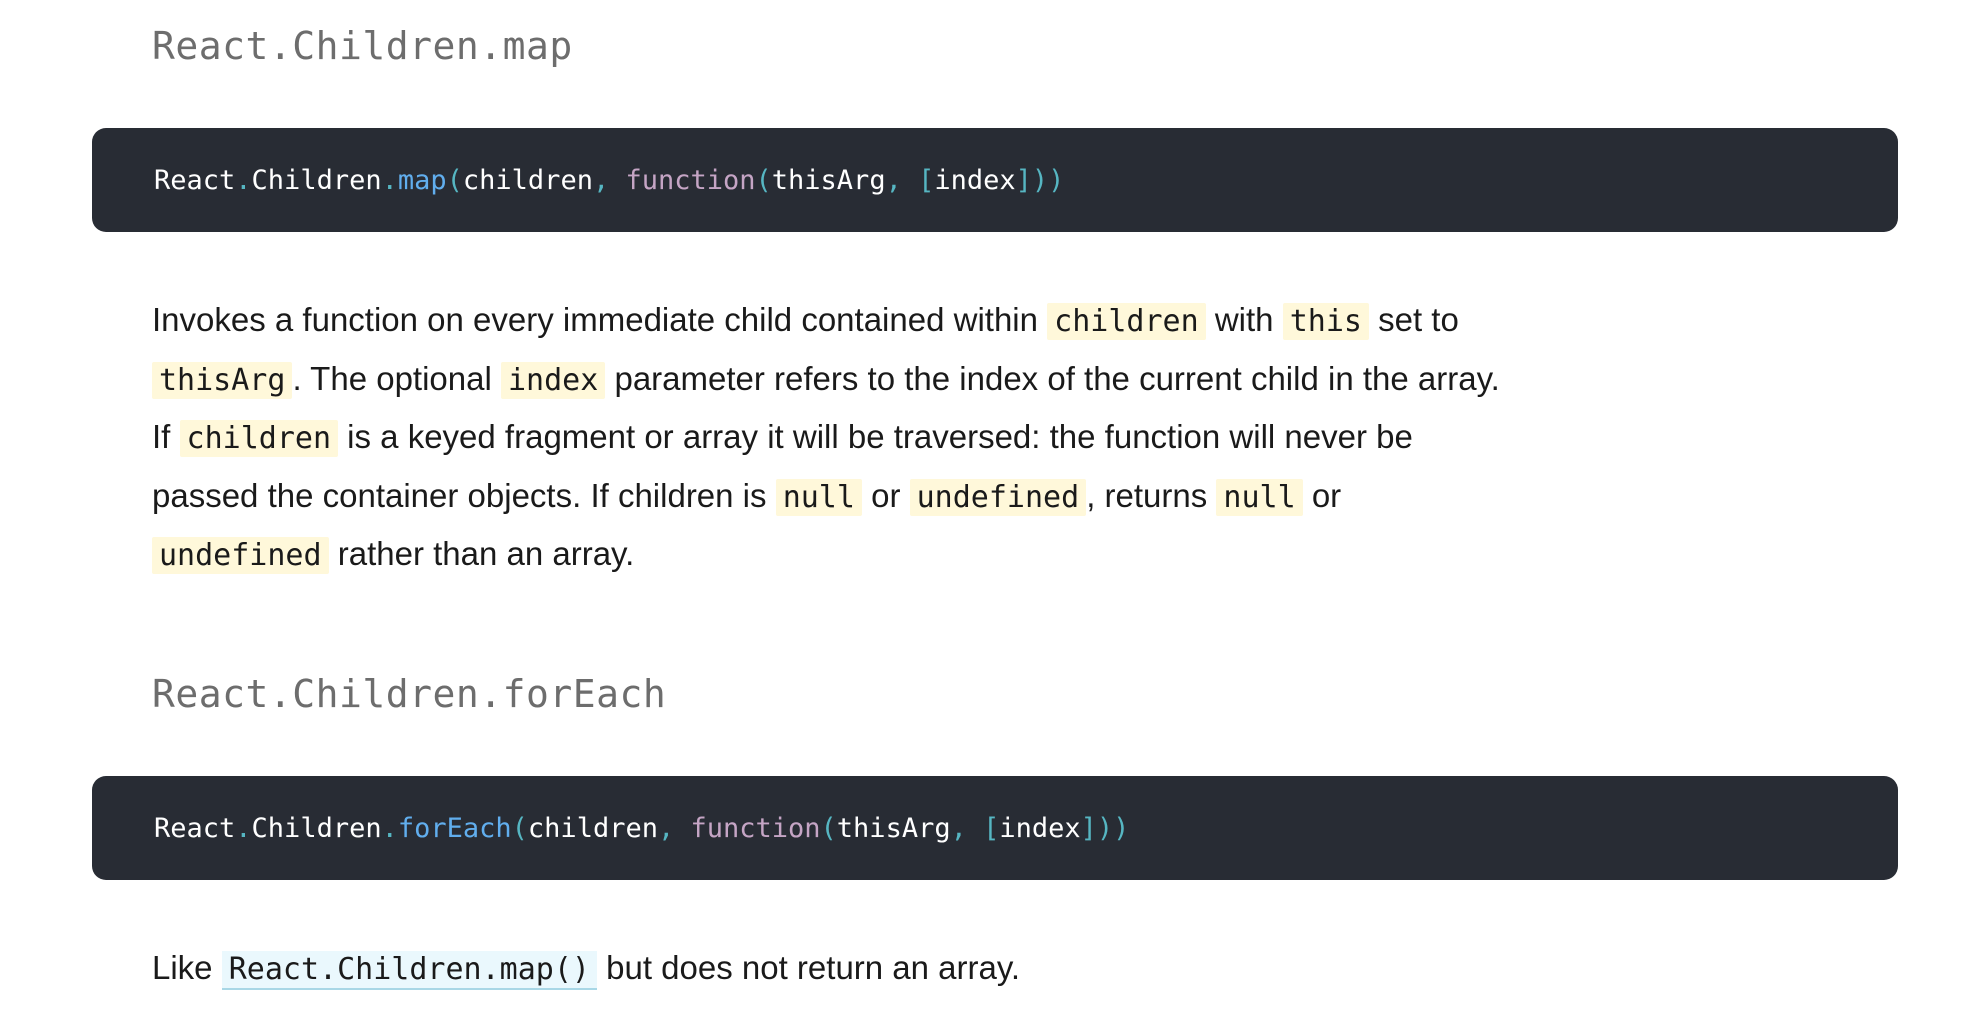 Image resolution: width=1970 pixels, height=1036 pixels. What do you see at coordinates (1325, 321) in the screenshot?
I see `inline-code: this` at bounding box center [1325, 321].